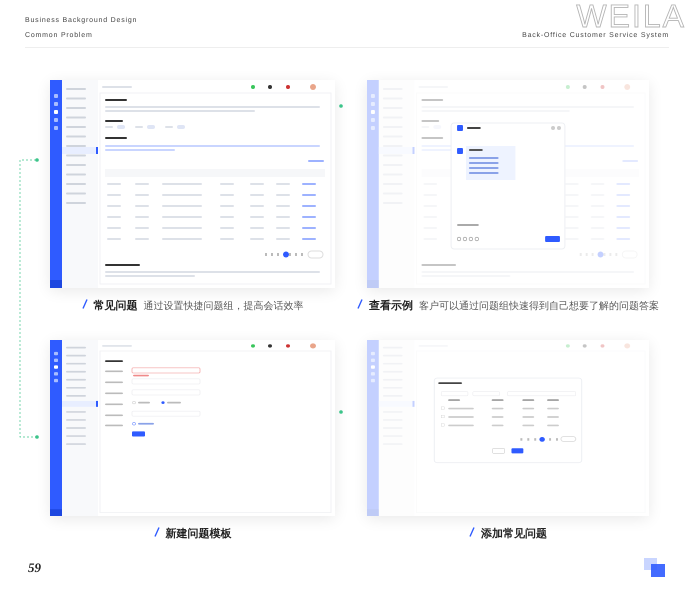 Image resolution: width=694 pixels, height=600 pixels. Describe the element at coordinates (116, 305) in the screenshot. I see `caption-title: 常见问题` at that location.